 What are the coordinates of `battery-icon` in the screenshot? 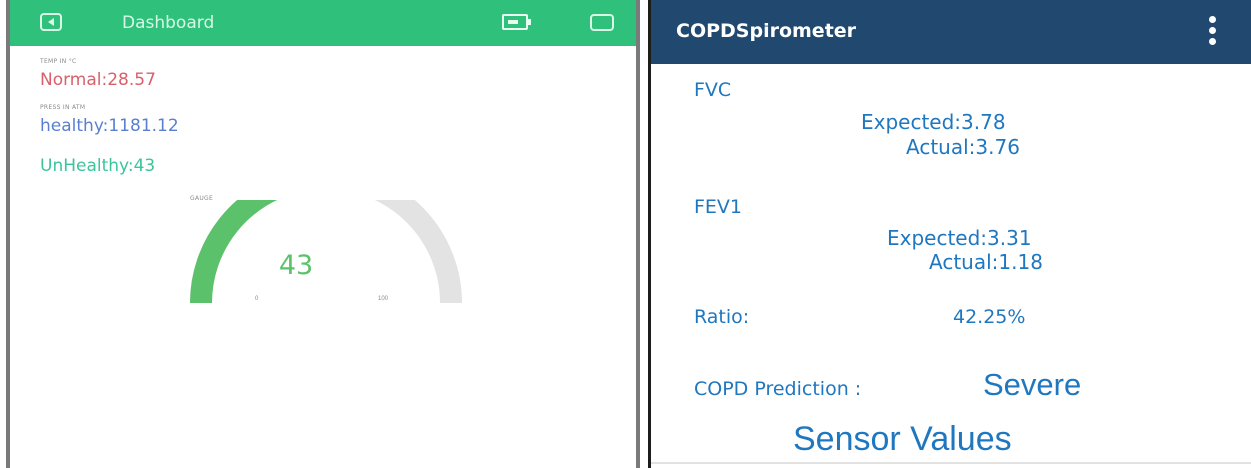 It's located at (516, 22).